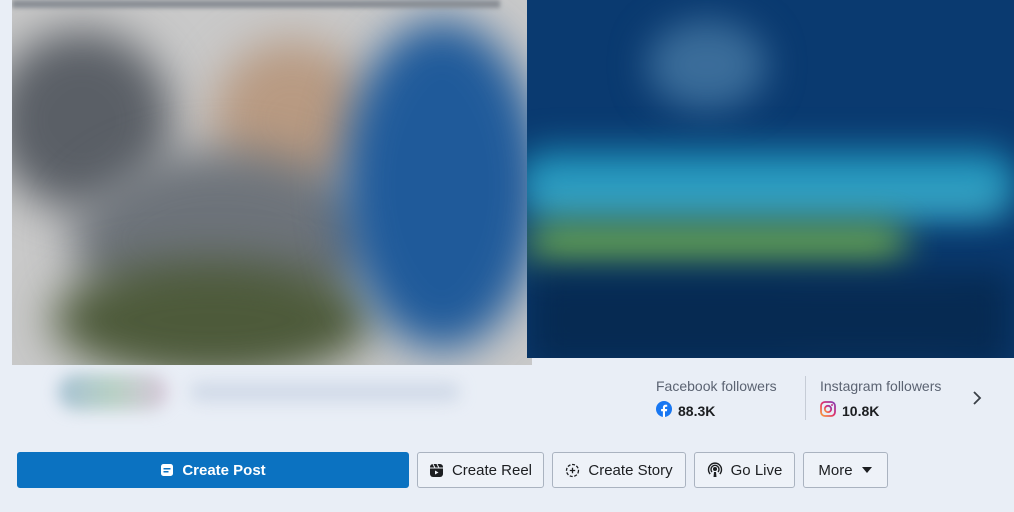 This screenshot has height=512, width=1014. What do you see at coordinates (805, 398) in the screenshot?
I see `stats-divider` at bounding box center [805, 398].